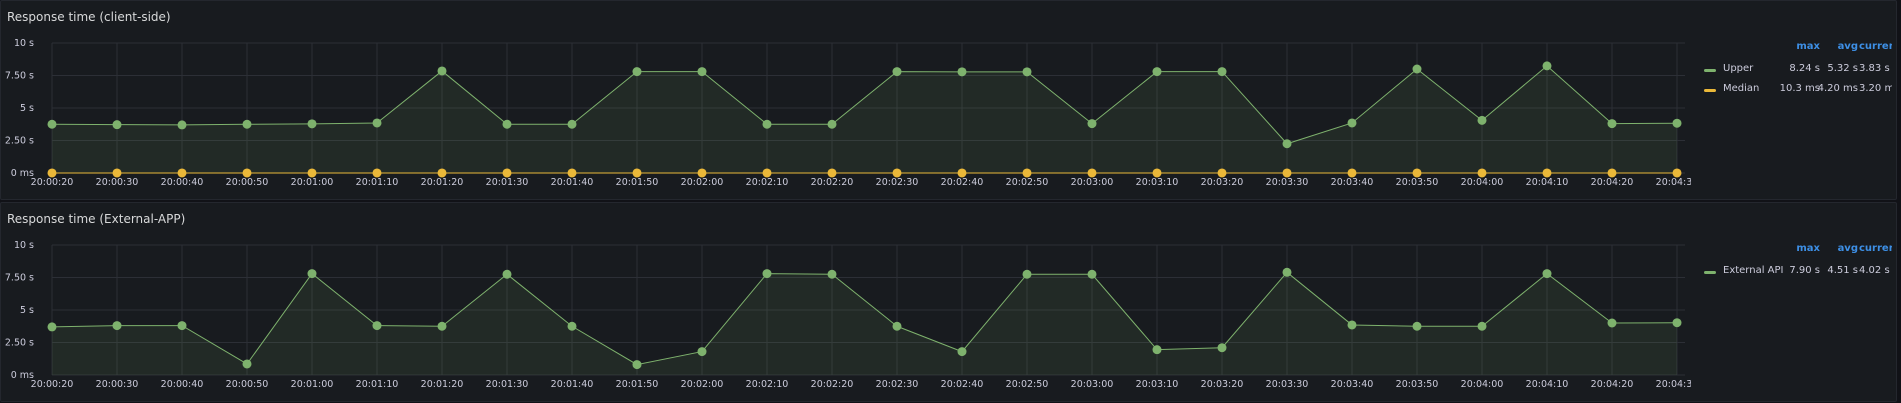 This screenshot has height=403, width=1901. Describe the element at coordinates (52, 384) in the screenshot. I see `x-tick-label: 20:00:20` at that location.